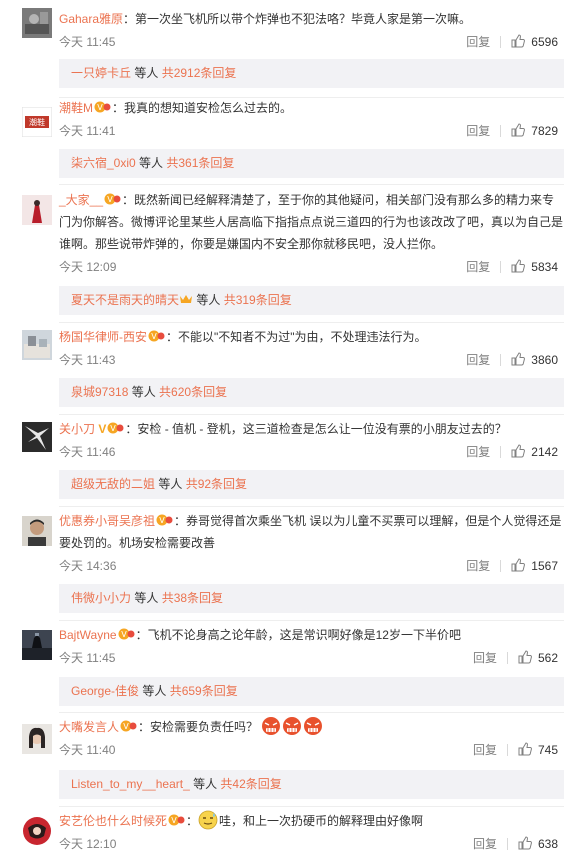  What do you see at coordinates (534, 566) in the screenshot?
I see `like-button: 1567` at bounding box center [534, 566].